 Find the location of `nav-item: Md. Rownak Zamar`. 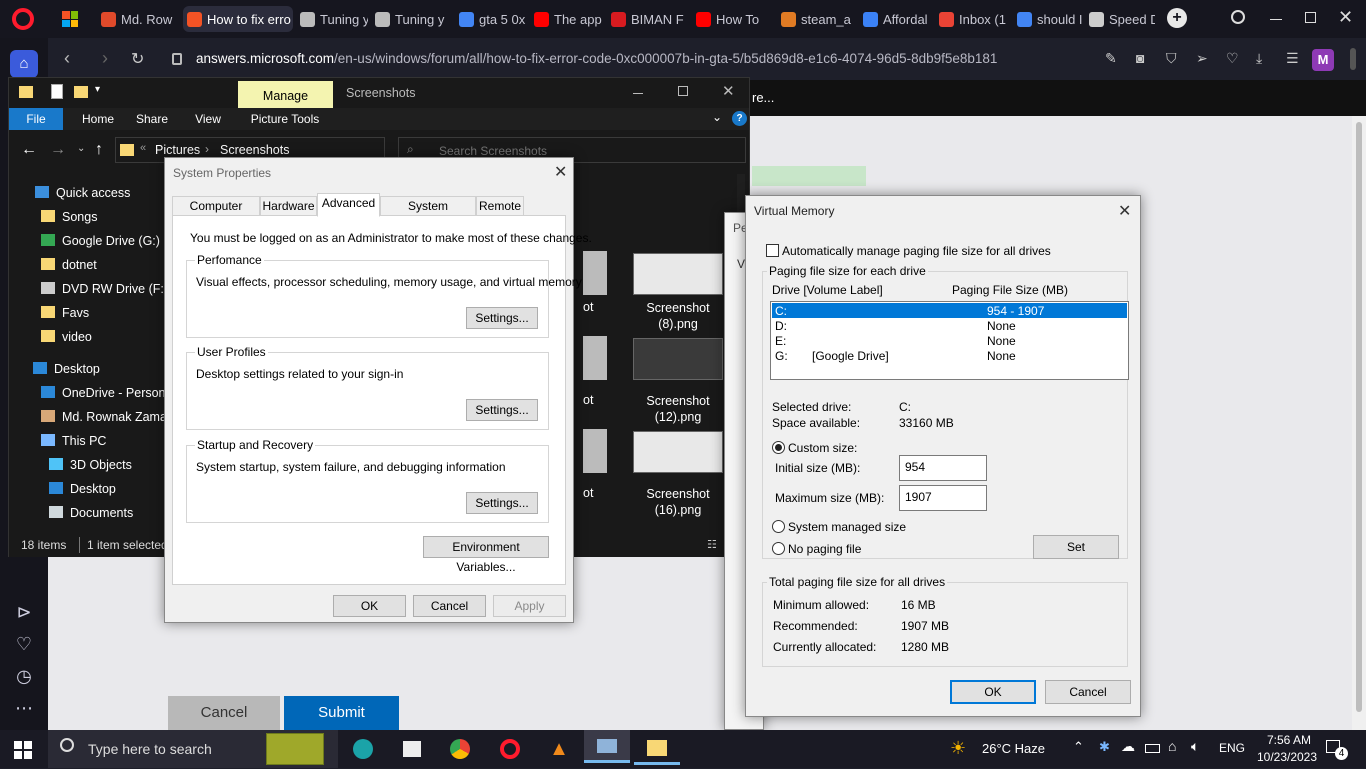

nav-item: Md. Rownak Zamar is located at coordinates (105, 417).